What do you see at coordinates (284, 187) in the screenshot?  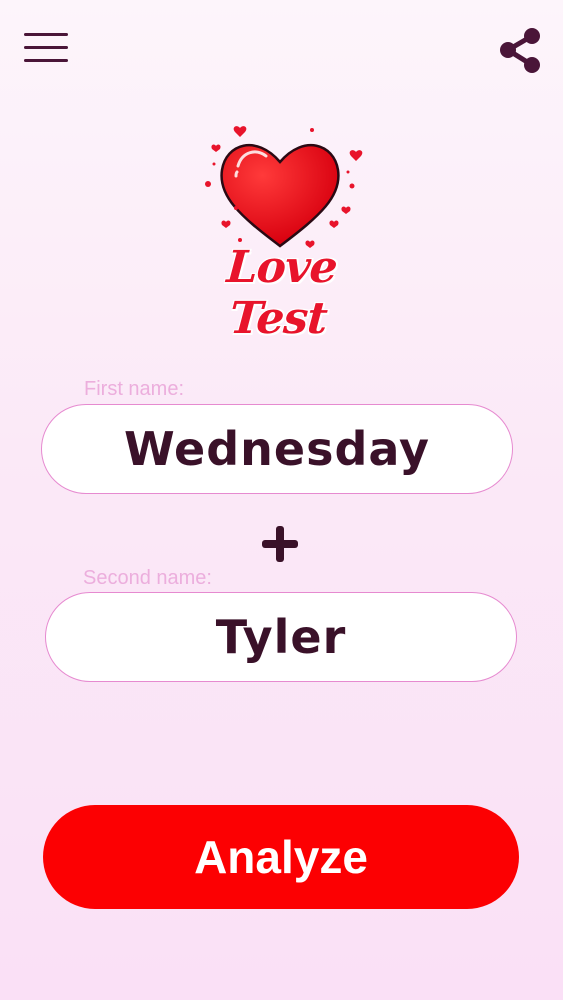 I see `heart-icon` at bounding box center [284, 187].